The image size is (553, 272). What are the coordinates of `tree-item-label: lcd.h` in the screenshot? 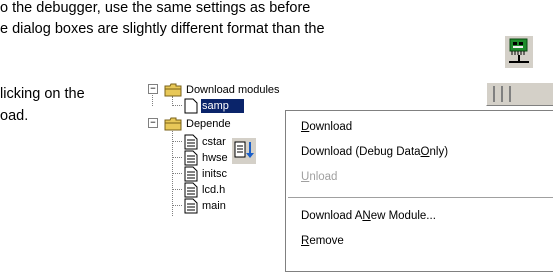 It's located at (214, 190).